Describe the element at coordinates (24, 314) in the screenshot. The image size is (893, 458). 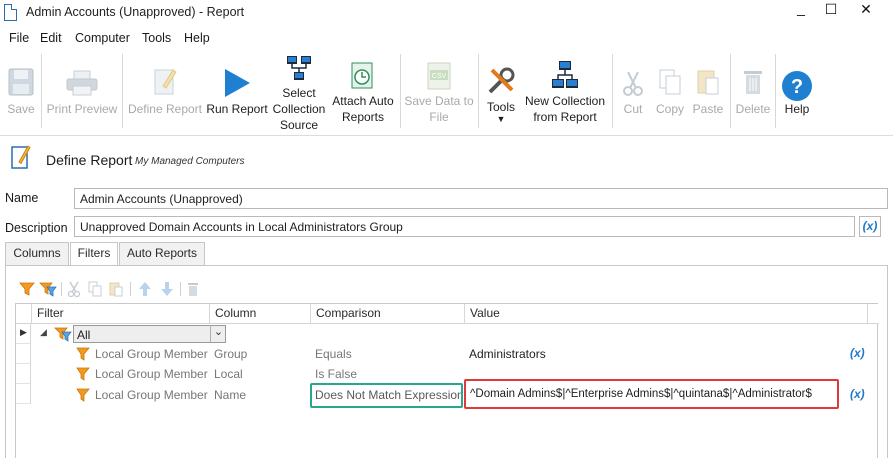
I see `row-header-corner` at that location.